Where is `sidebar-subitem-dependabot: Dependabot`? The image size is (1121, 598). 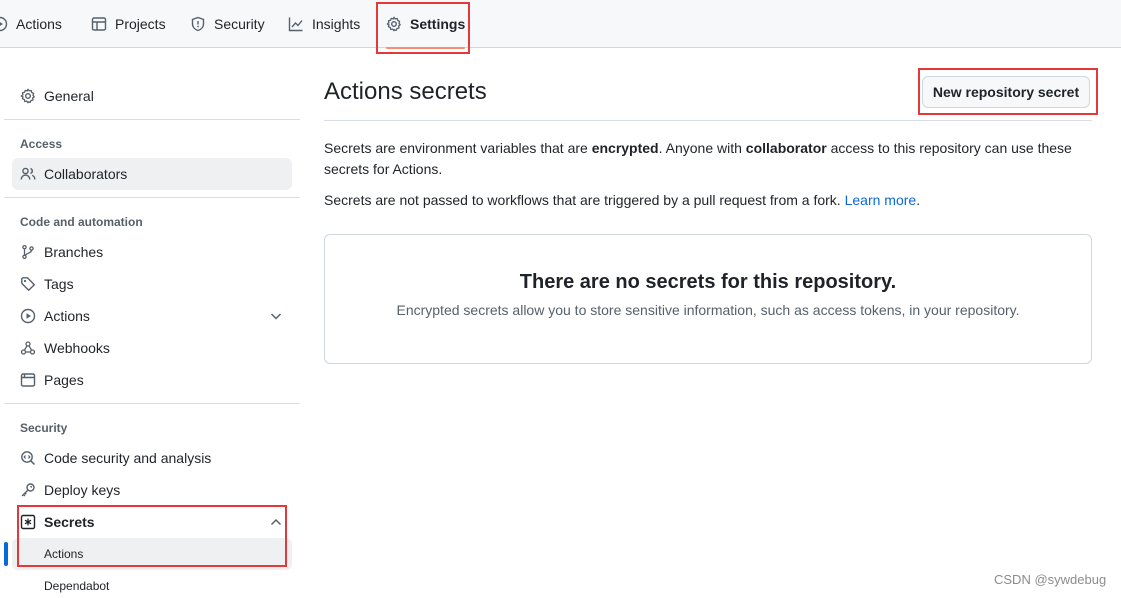 sidebar-subitem-dependabot: Dependabot is located at coordinates (152, 584).